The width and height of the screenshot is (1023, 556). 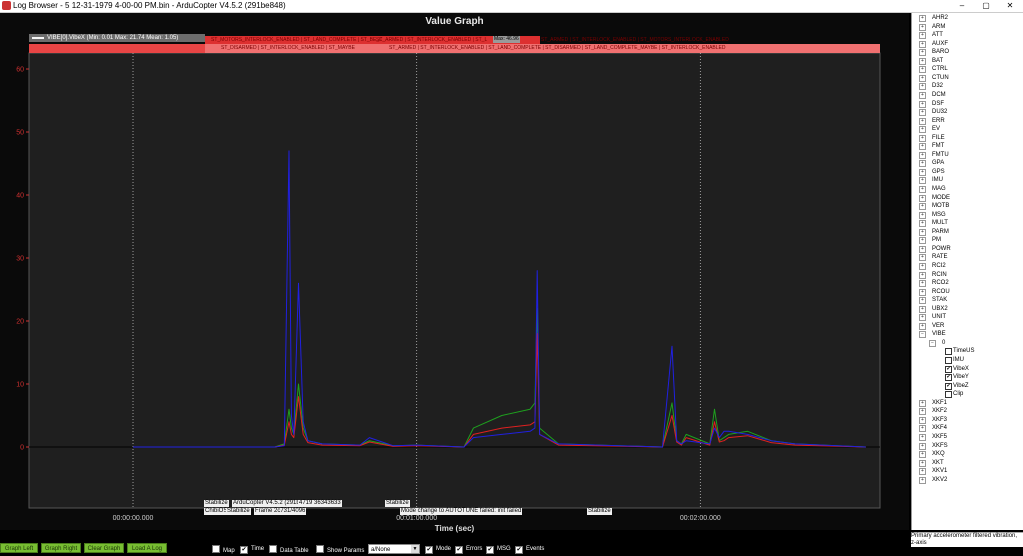 What do you see at coordinates (216, 549) in the screenshot?
I see `map-check-box` at bounding box center [216, 549].